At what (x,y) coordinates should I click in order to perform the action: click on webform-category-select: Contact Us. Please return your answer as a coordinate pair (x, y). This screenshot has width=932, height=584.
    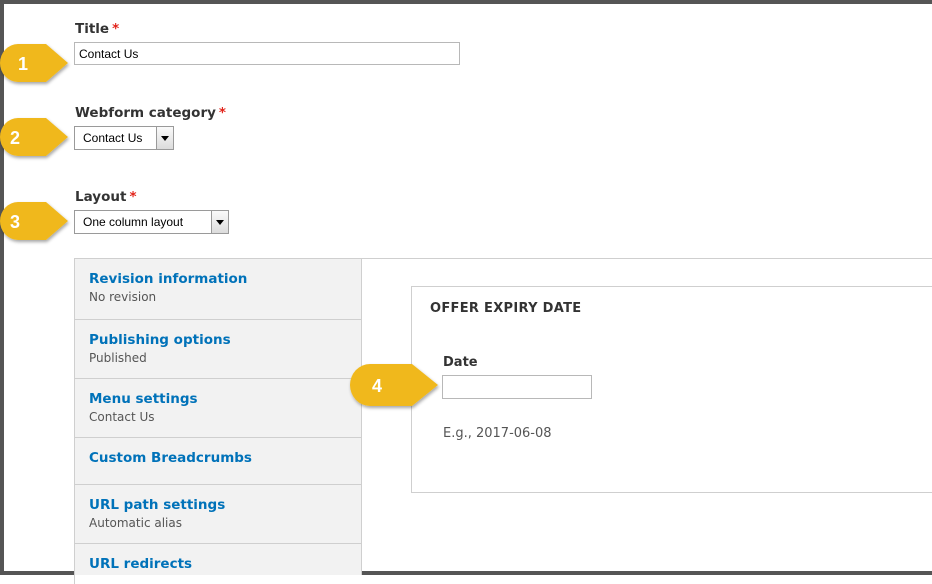
    Looking at the image, I should click on (124, 138).